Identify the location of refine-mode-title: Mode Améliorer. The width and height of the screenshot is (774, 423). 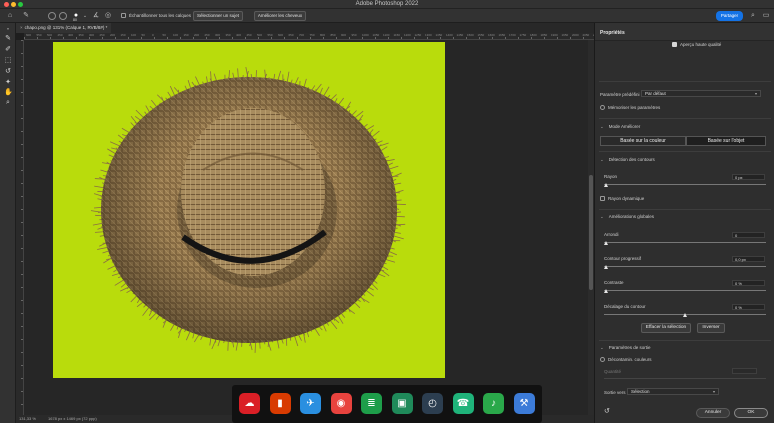
(624, 126).